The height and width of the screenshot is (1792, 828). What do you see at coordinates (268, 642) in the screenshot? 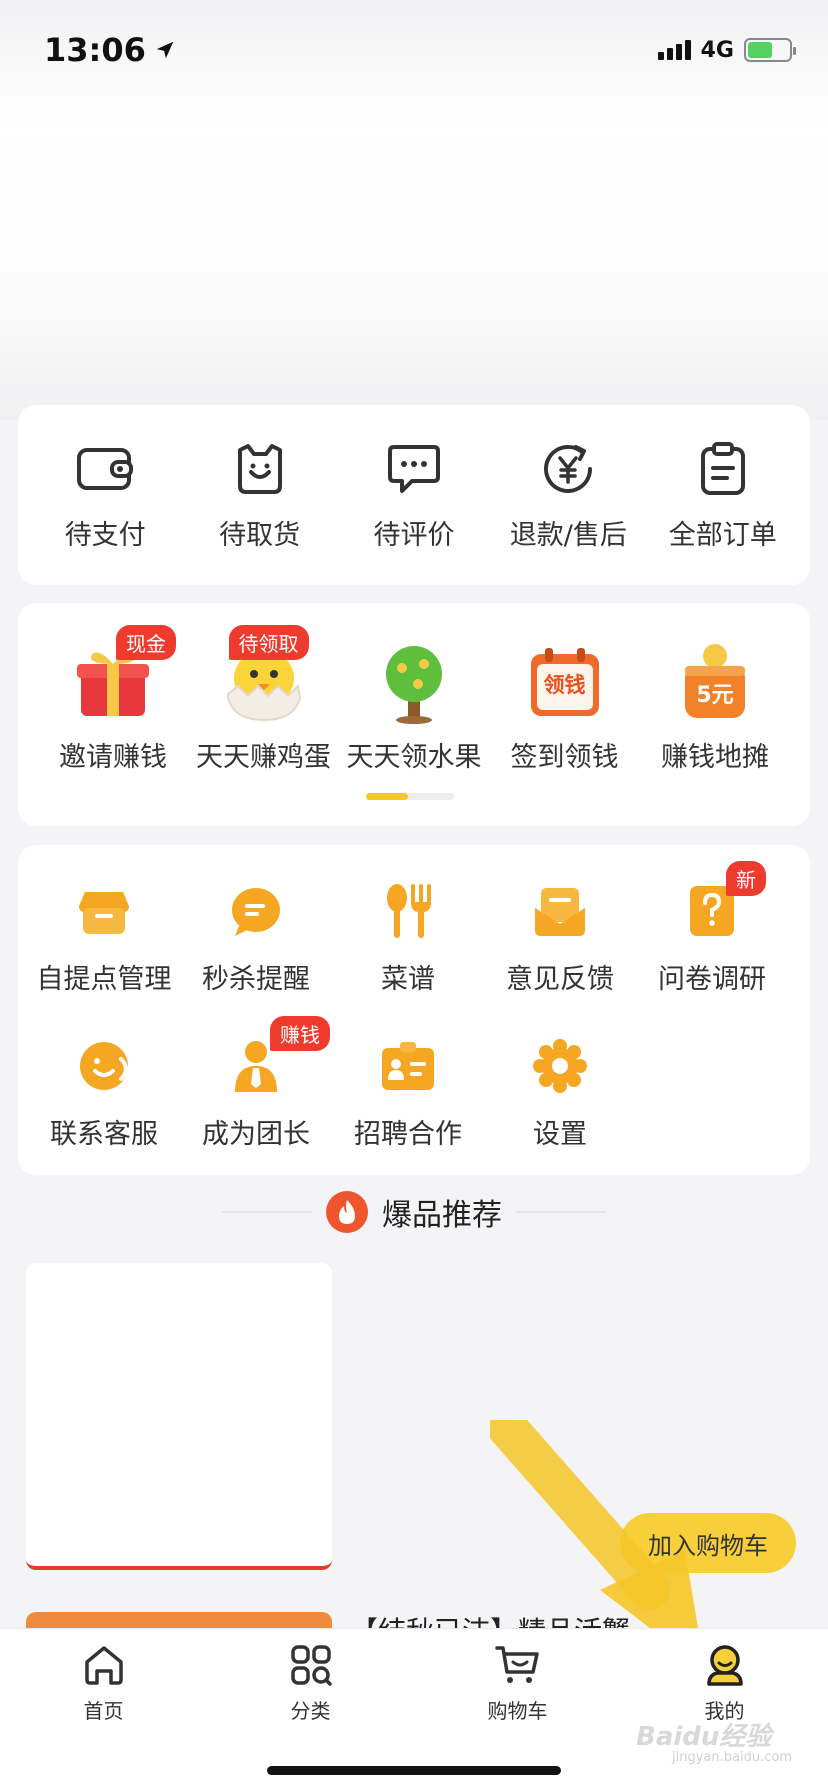
I see `pending-claim-badge: 待领取` at bounding box center [268, 642].